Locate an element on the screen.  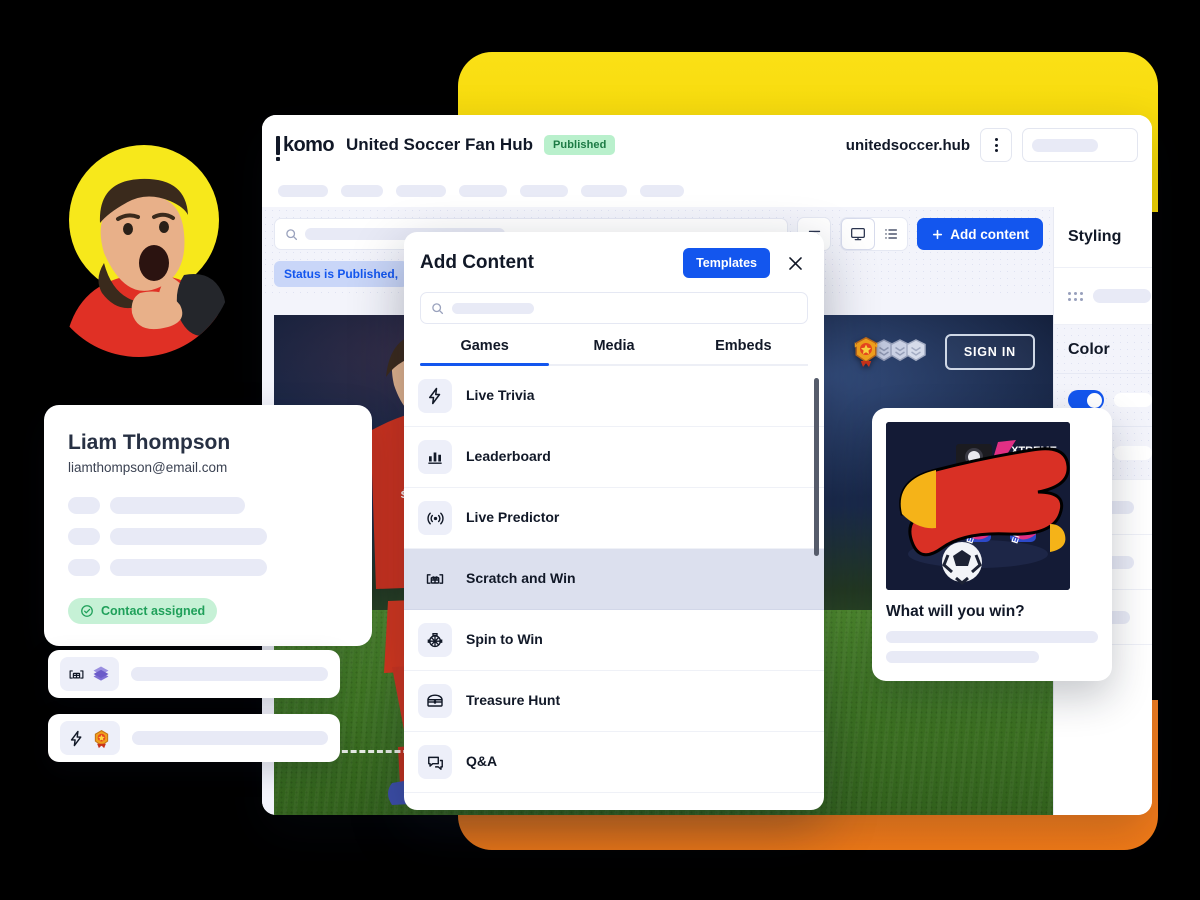
search-icon is located at coordinates (292, 234).